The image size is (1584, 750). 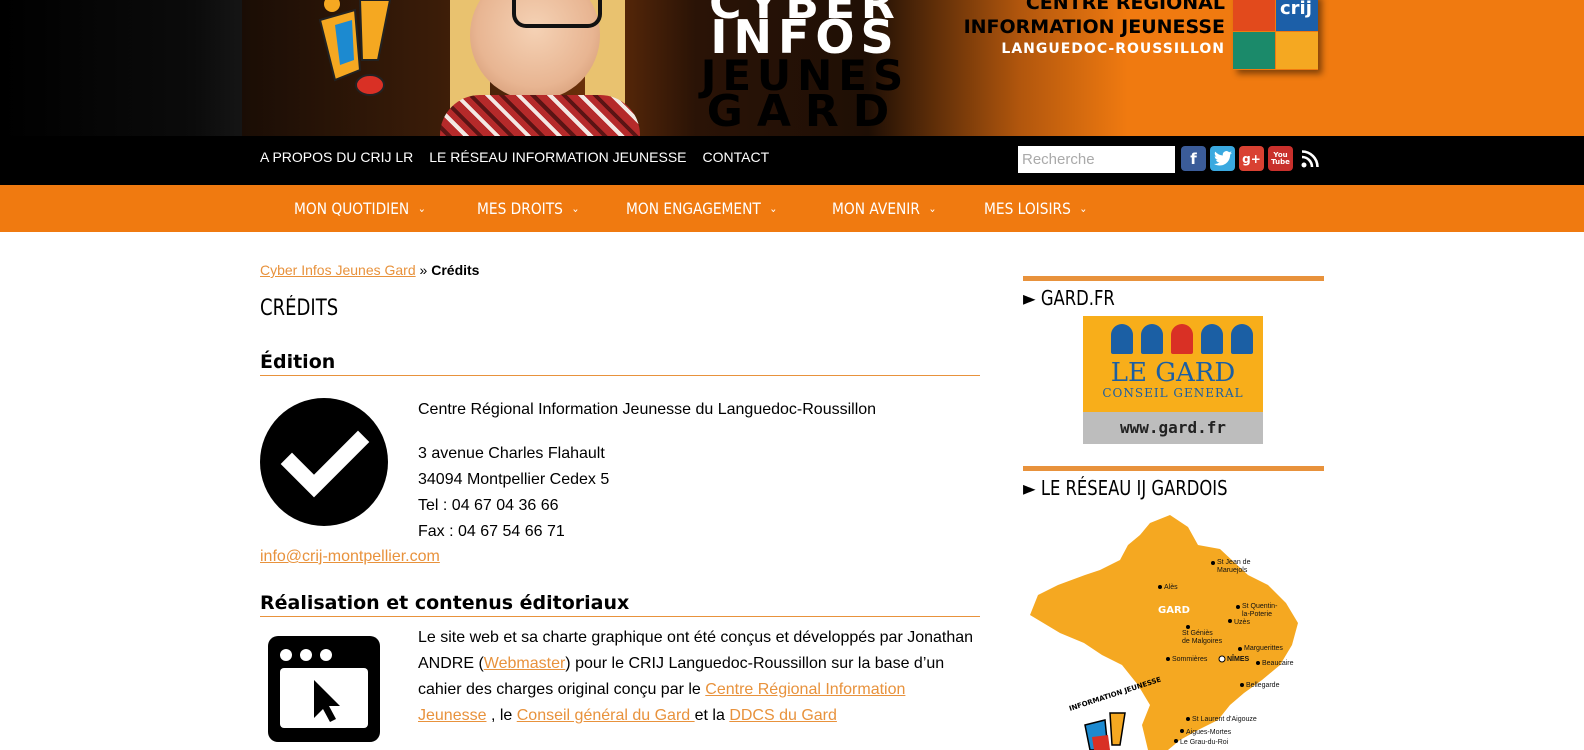 I want to click on breadcrumb-home-link: Cyber Infos Jeunes Gard, so click(x=338, y=270).